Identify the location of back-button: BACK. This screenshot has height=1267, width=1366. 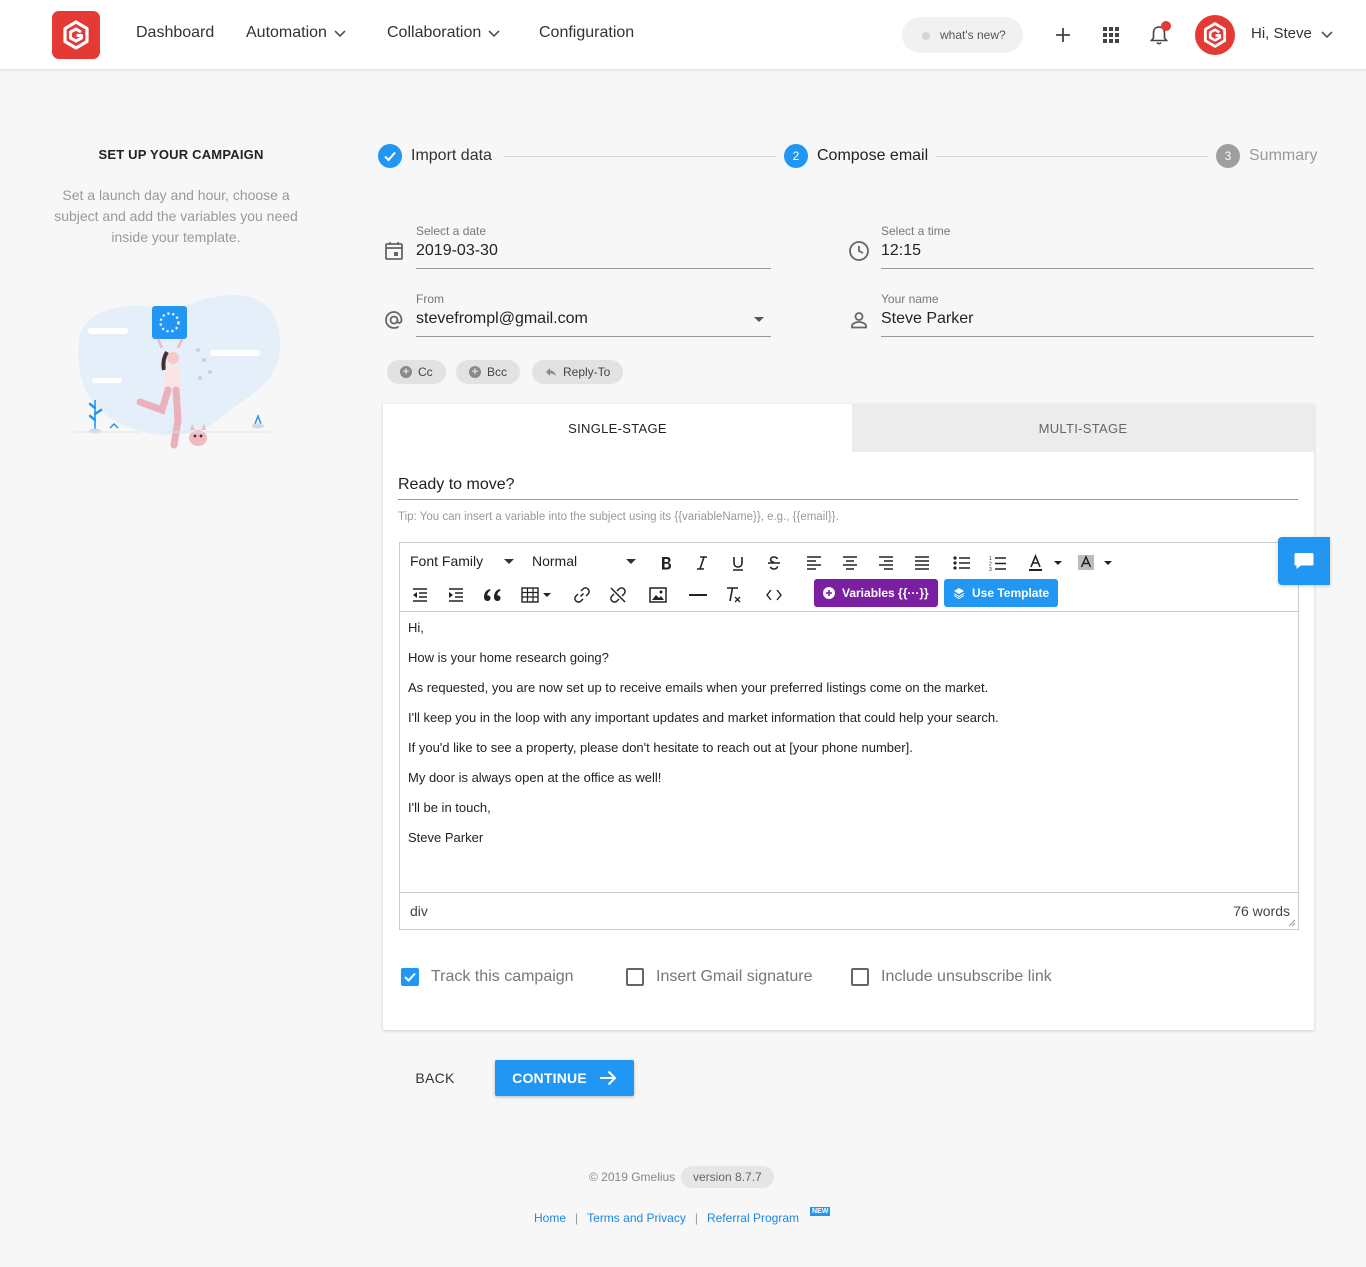
(435, 1078).